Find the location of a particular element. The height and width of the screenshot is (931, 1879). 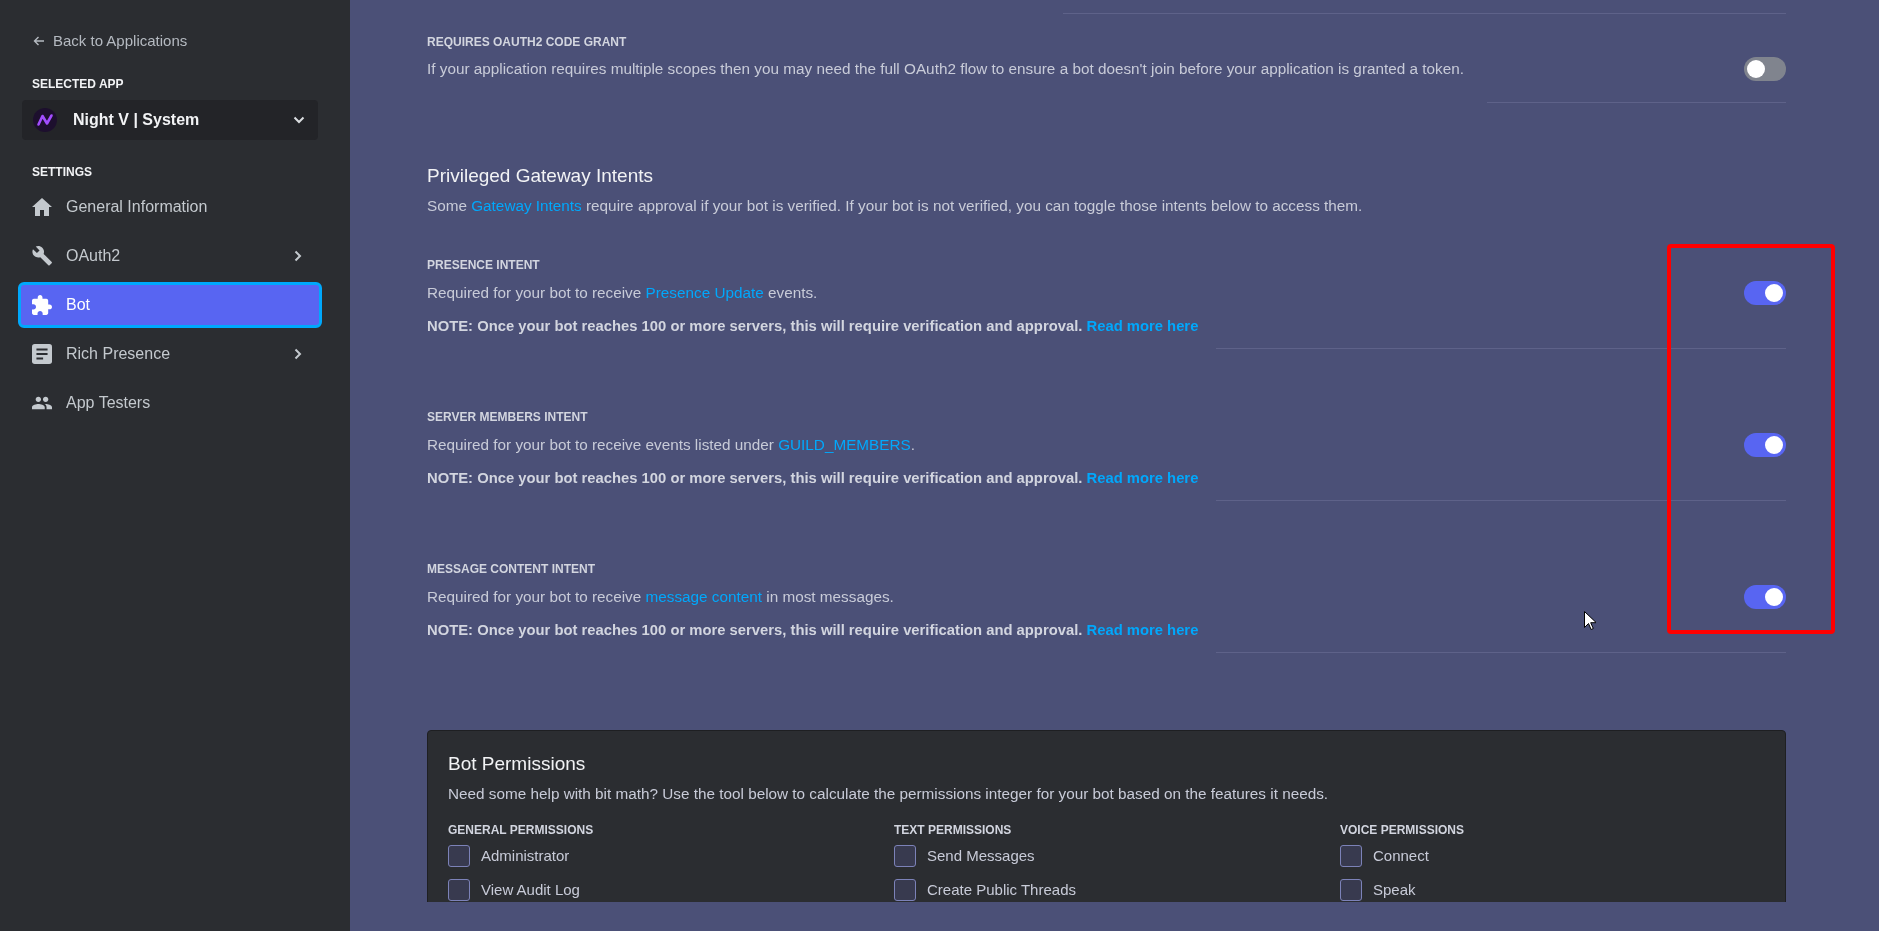

permission-label: Administrator is located at coordinates (525, 856).